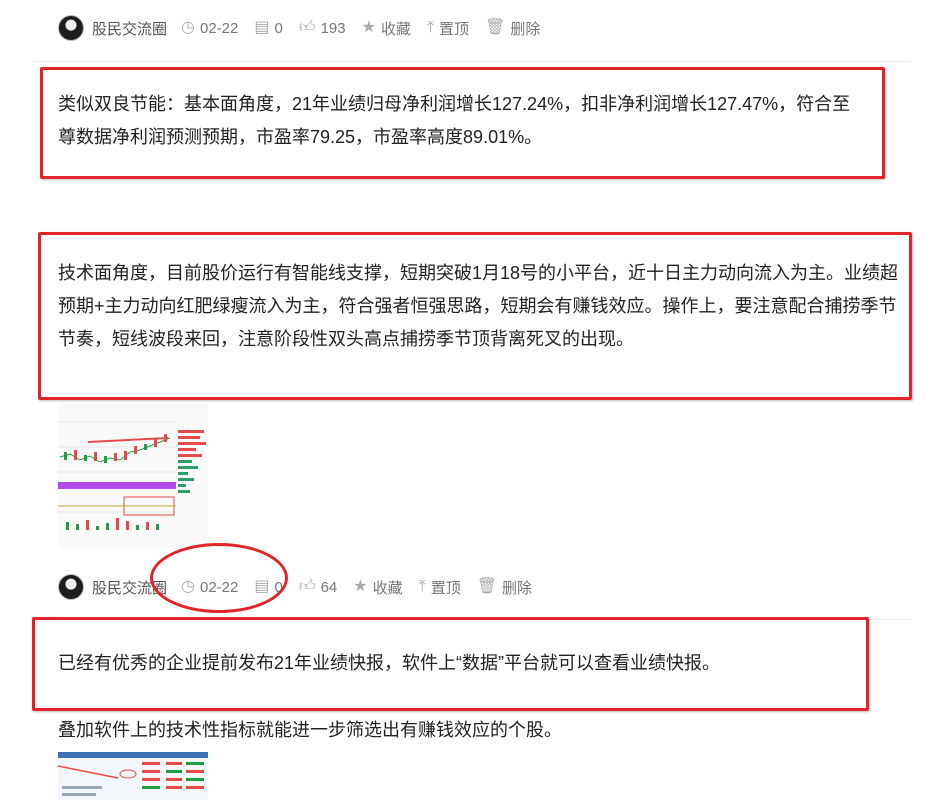 This screenshot has height=800, width=941. I want to click on comment-count: 0, so click(278, 28).